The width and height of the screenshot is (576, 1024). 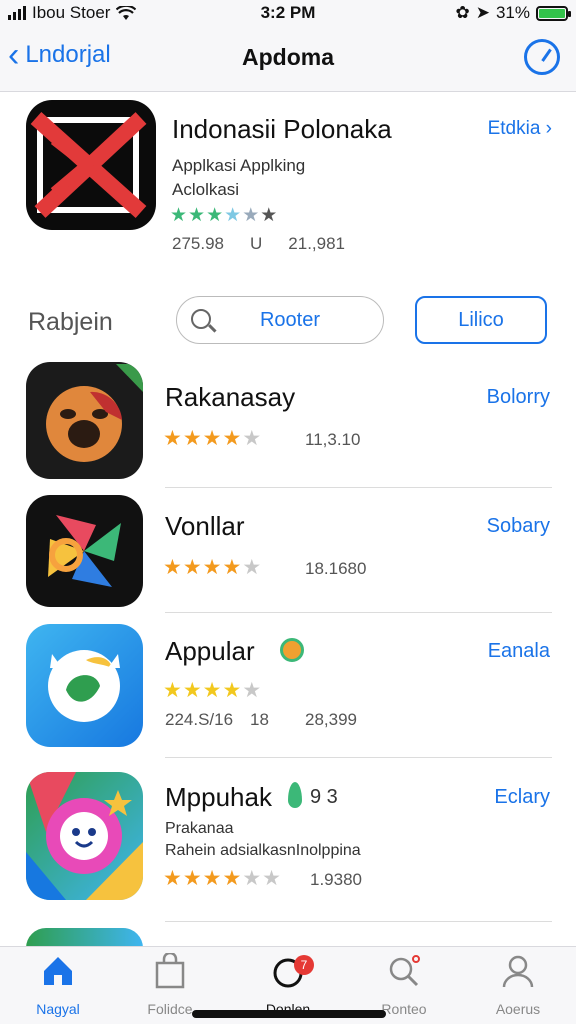 What do you see at coordinates (199, 828) in the screenshot?
I see `app-subtitle: Prakanaa` at bounding box center [199, 828].